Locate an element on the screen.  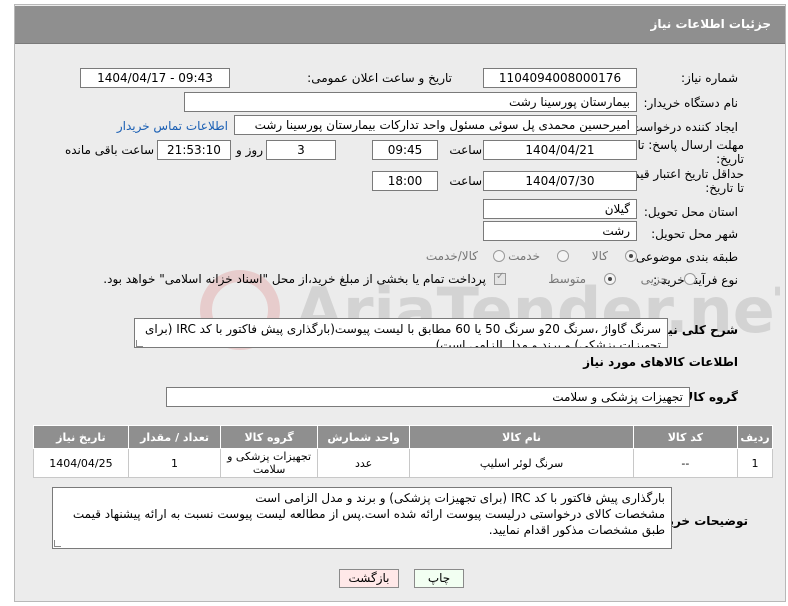
cell-qty: 1 is located at coordinates (174, 463).